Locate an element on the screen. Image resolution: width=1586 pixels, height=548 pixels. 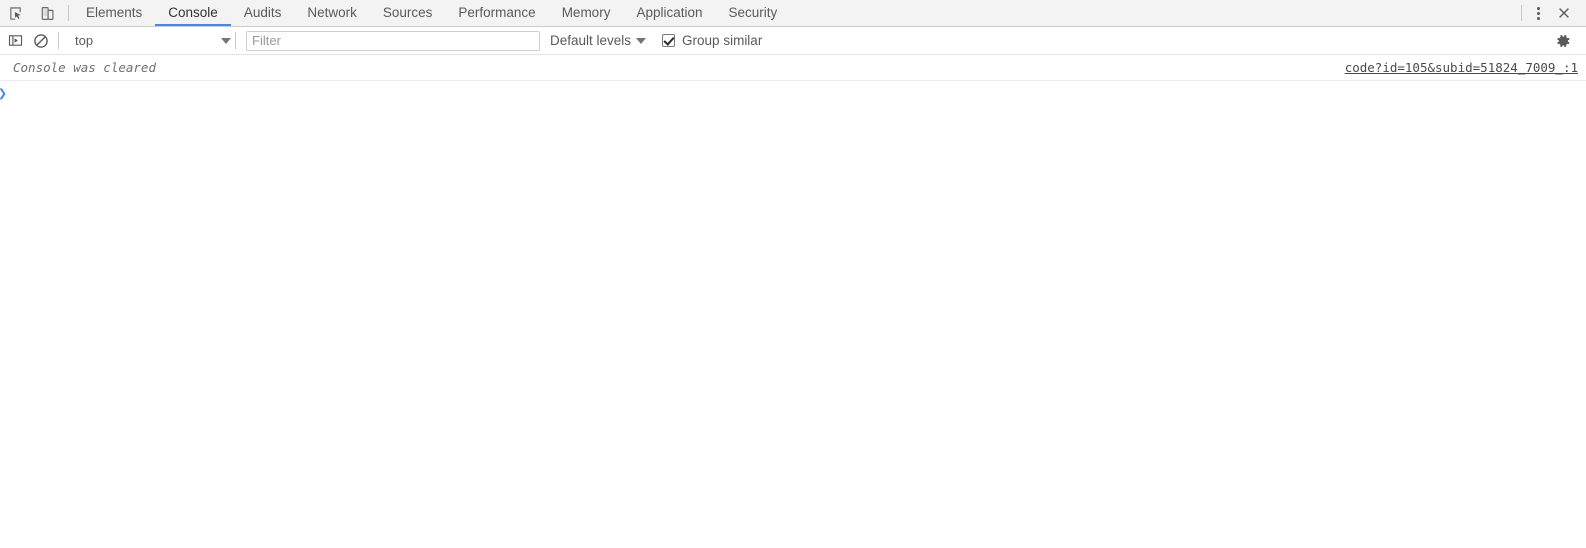
device-toolbar-icon is located at coordinates (47, 13).